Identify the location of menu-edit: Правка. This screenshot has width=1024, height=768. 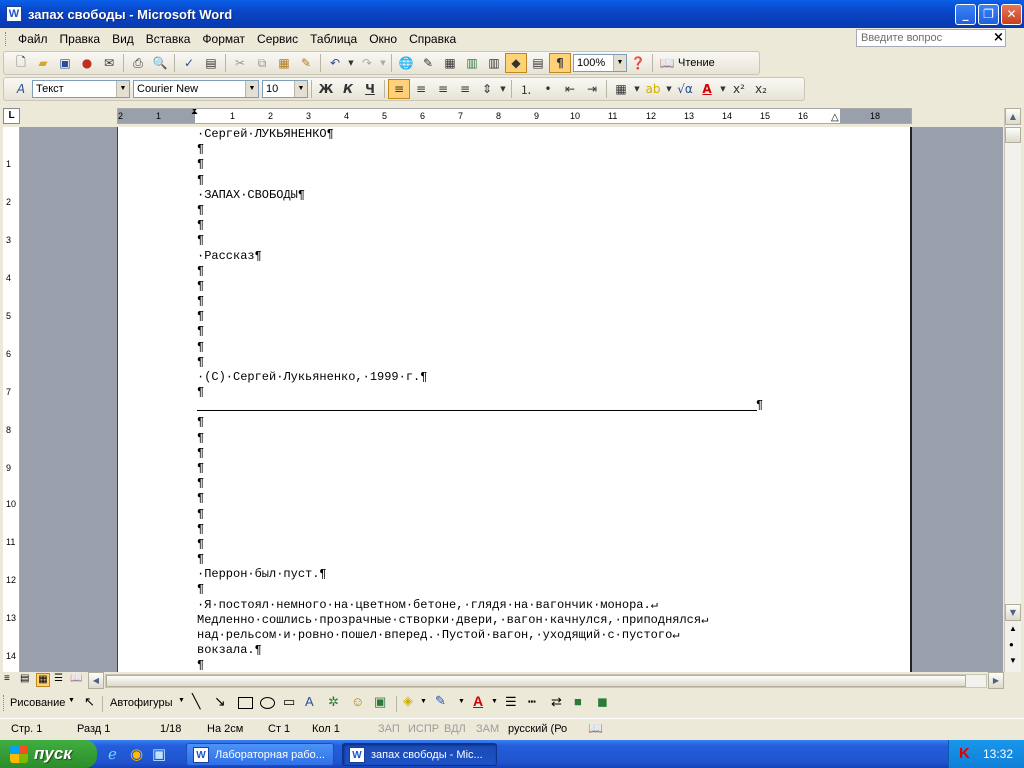
(80, 39).